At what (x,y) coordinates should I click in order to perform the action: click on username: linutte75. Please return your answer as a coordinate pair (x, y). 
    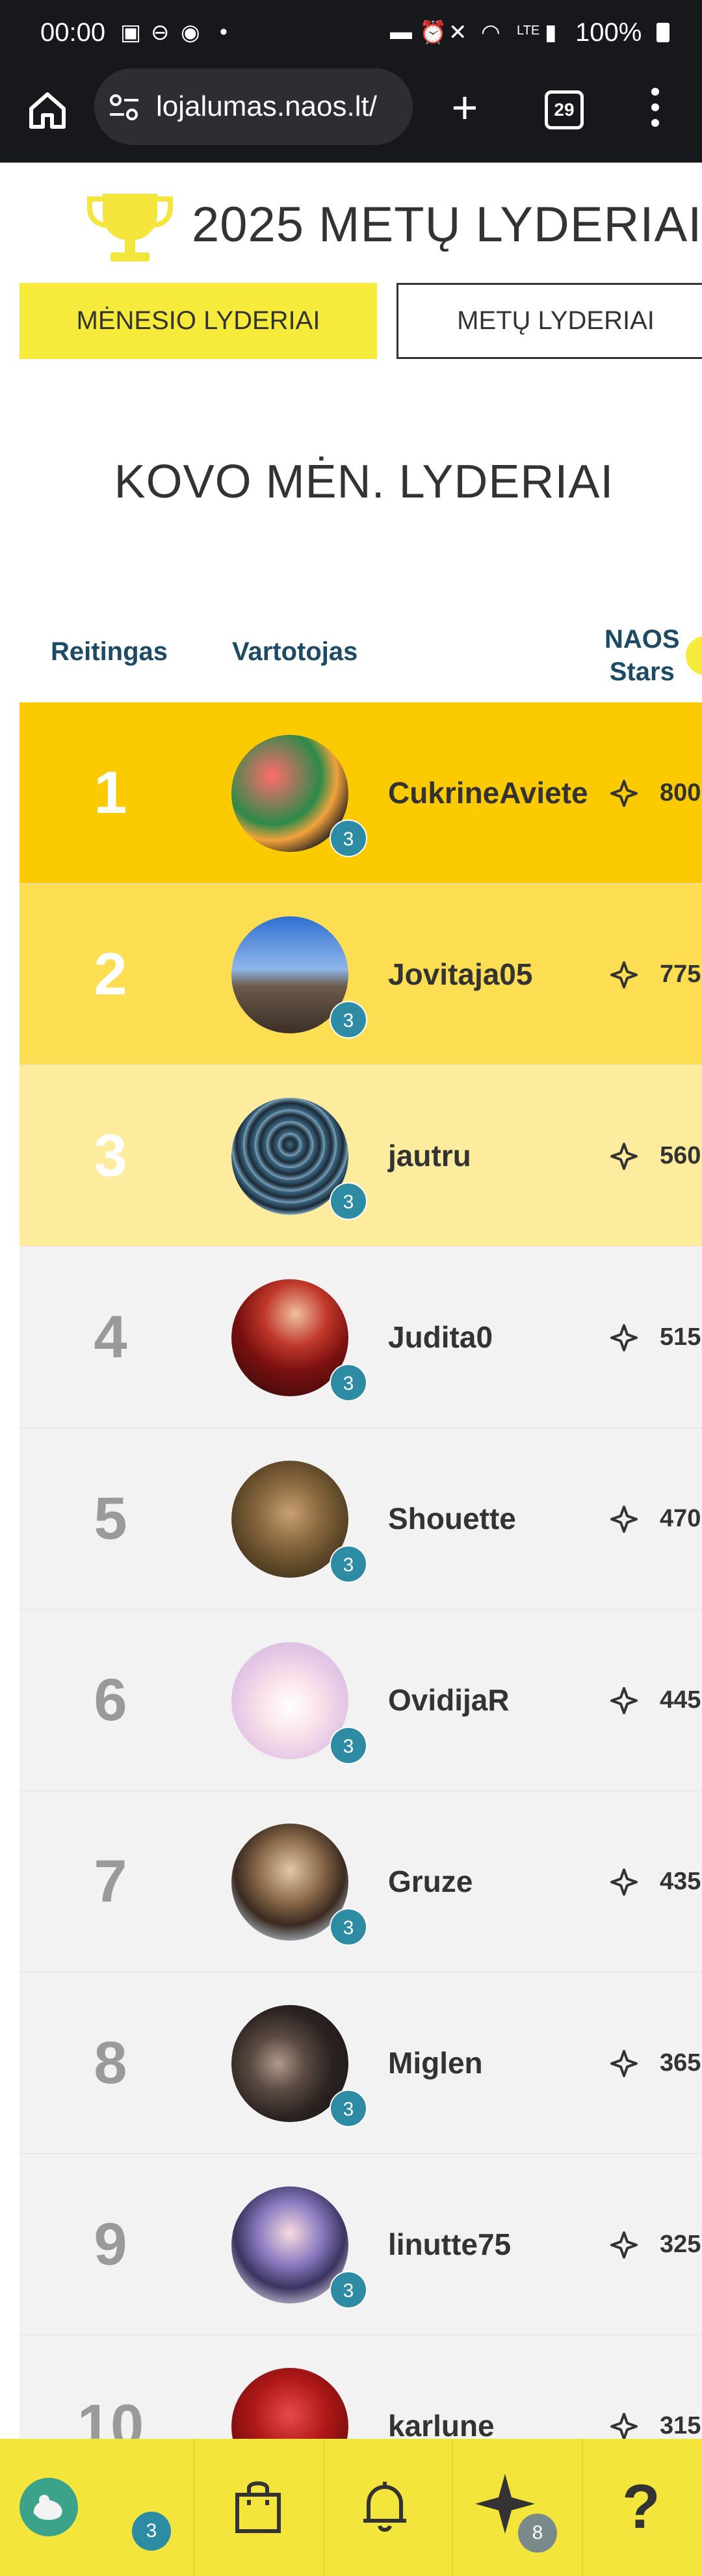
    Looking at the image, I should click on (450, 2244).